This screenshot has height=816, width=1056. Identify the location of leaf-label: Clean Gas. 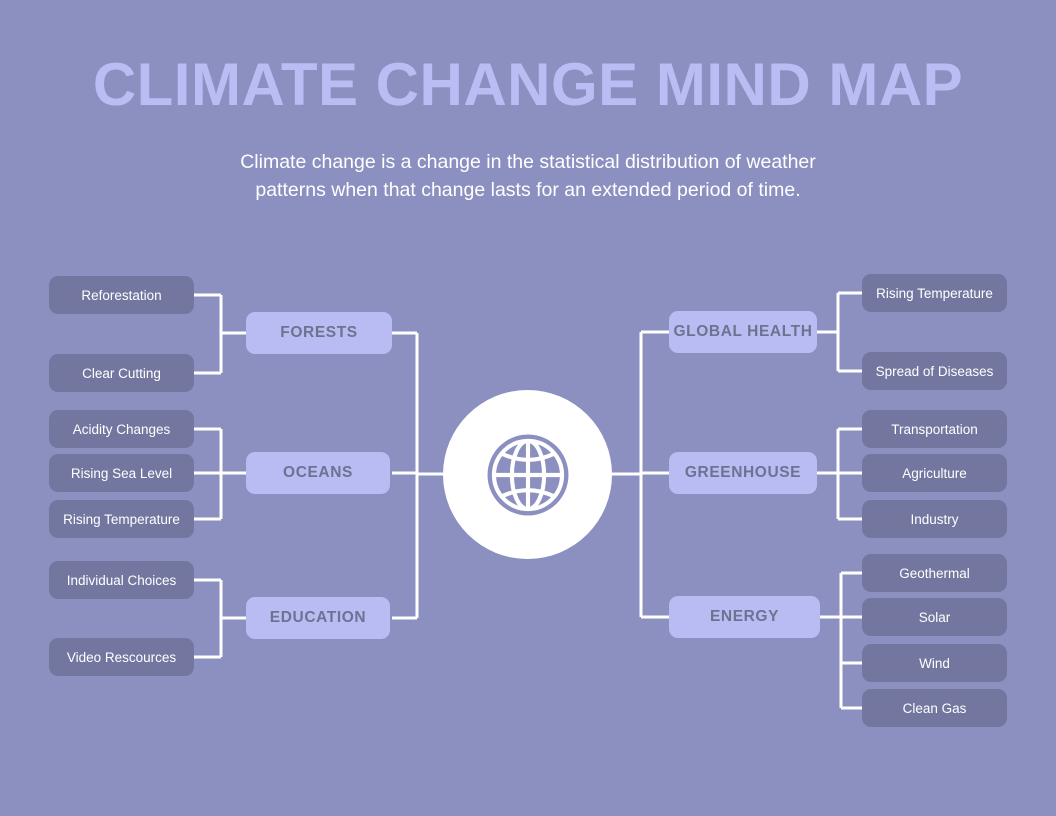
(934, 708).